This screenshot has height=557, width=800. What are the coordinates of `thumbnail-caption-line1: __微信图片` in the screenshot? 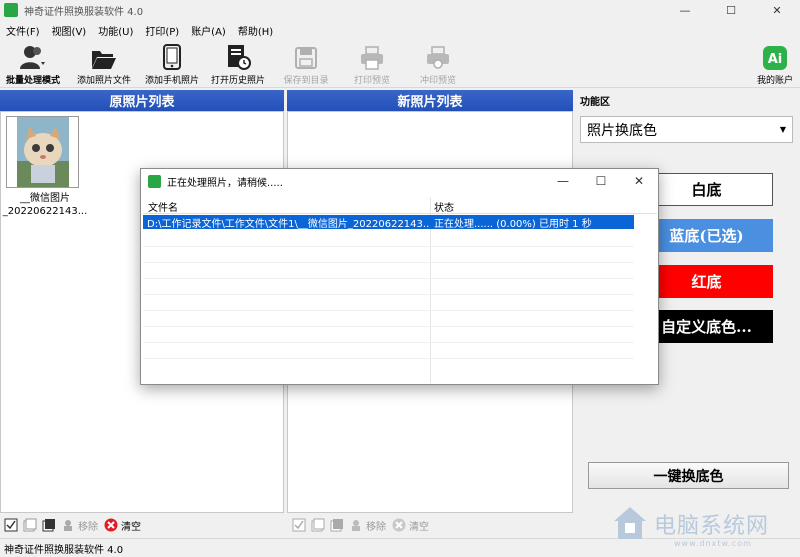 It's located at (45, 198).